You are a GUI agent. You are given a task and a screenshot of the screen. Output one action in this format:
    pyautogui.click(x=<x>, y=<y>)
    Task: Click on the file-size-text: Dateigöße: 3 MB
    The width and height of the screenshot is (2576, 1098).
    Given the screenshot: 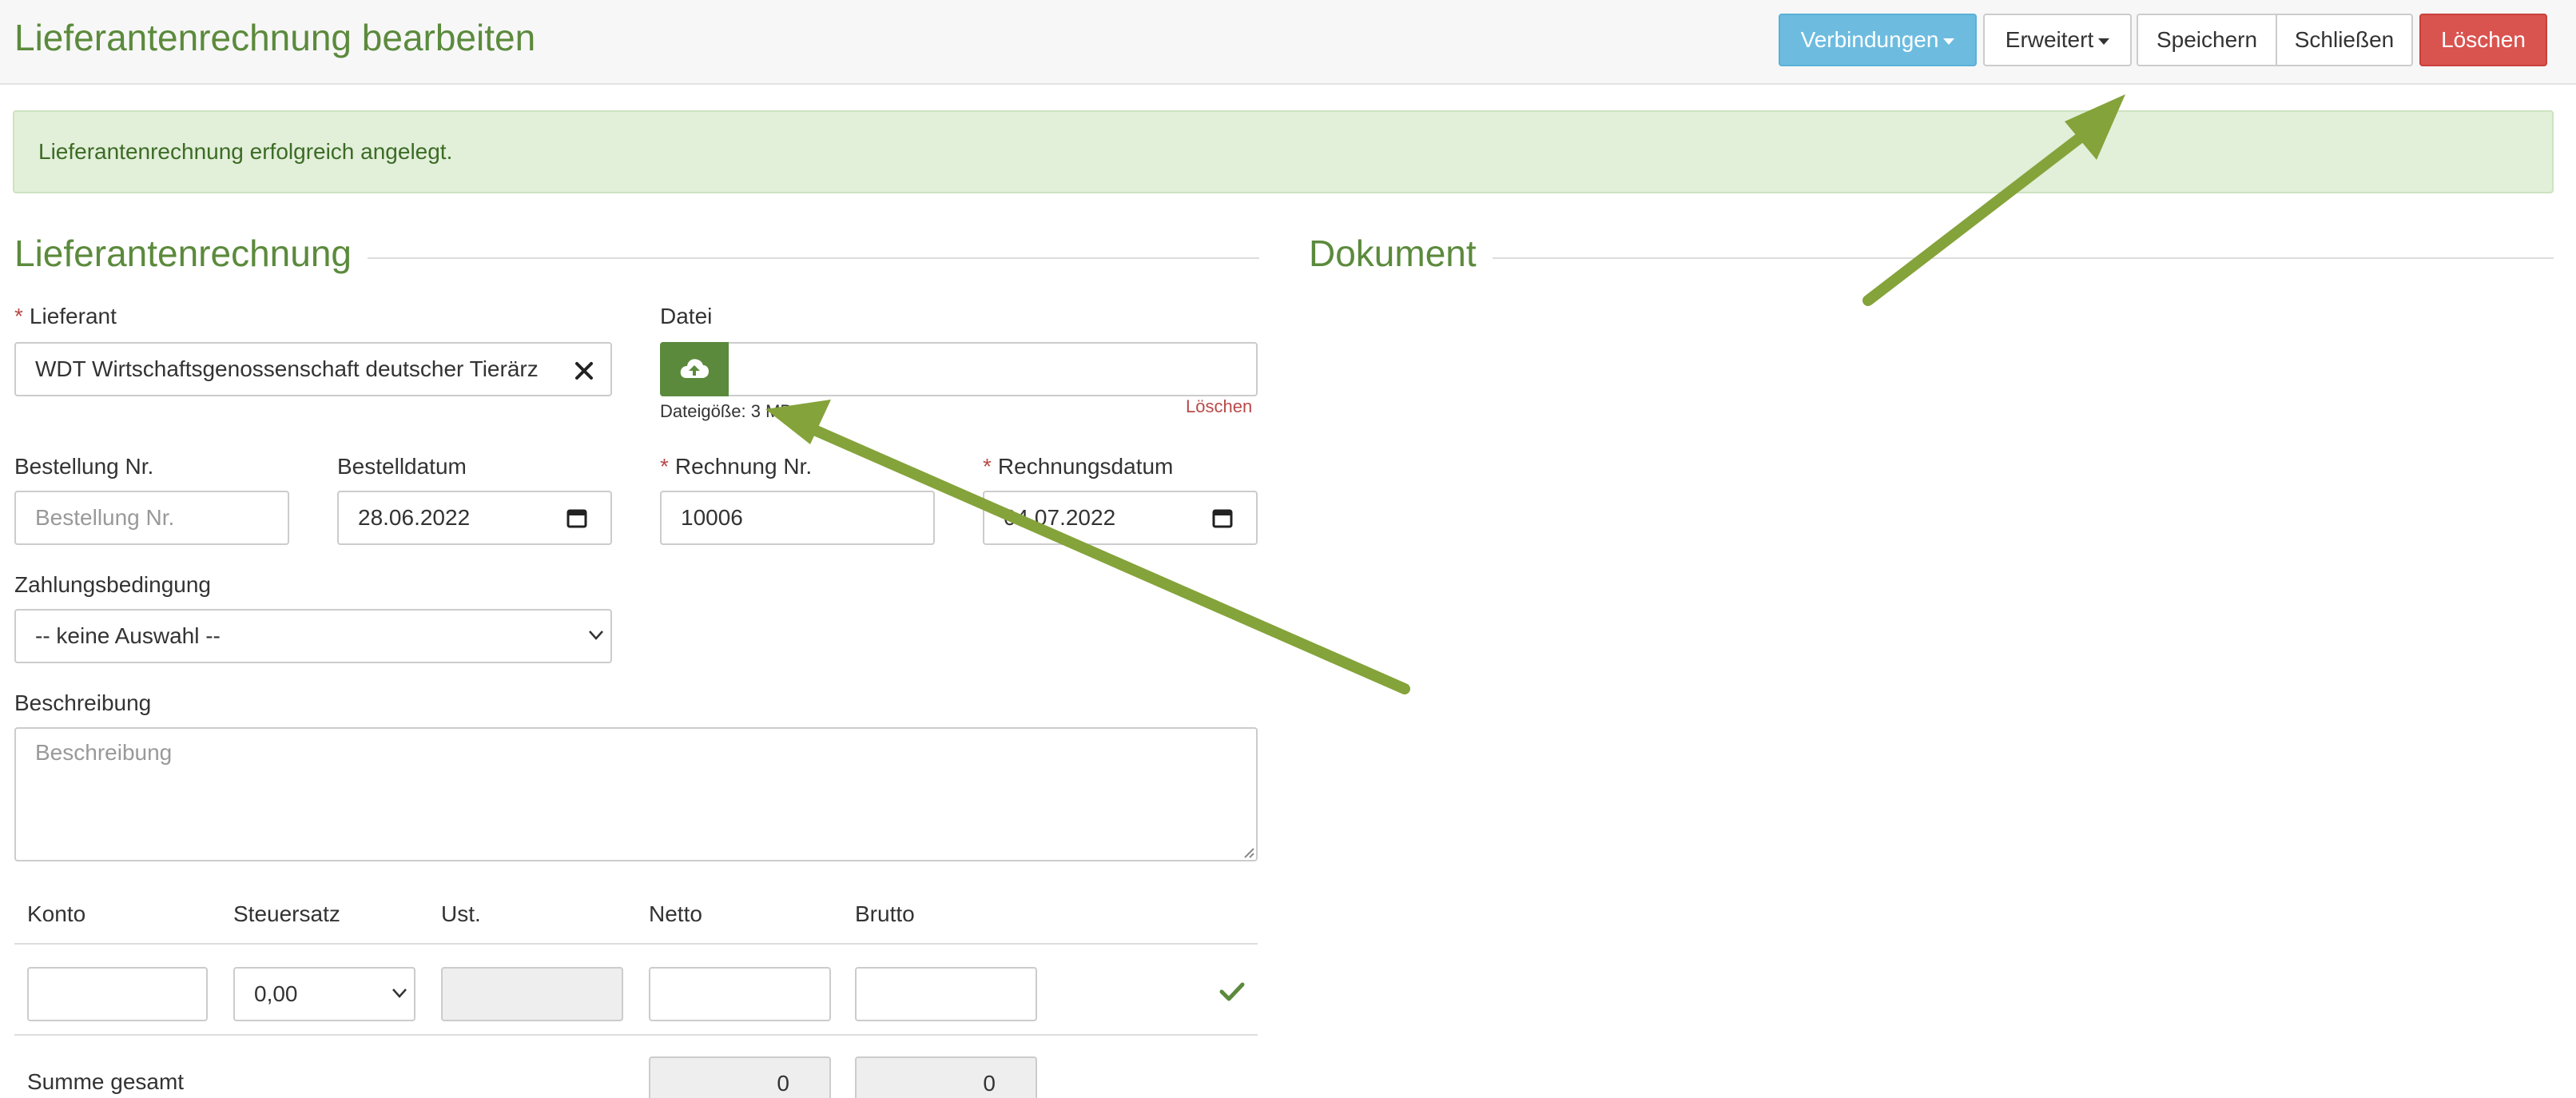 What is the action you would take?
    pyautogui.click(x=726, y=411)
    